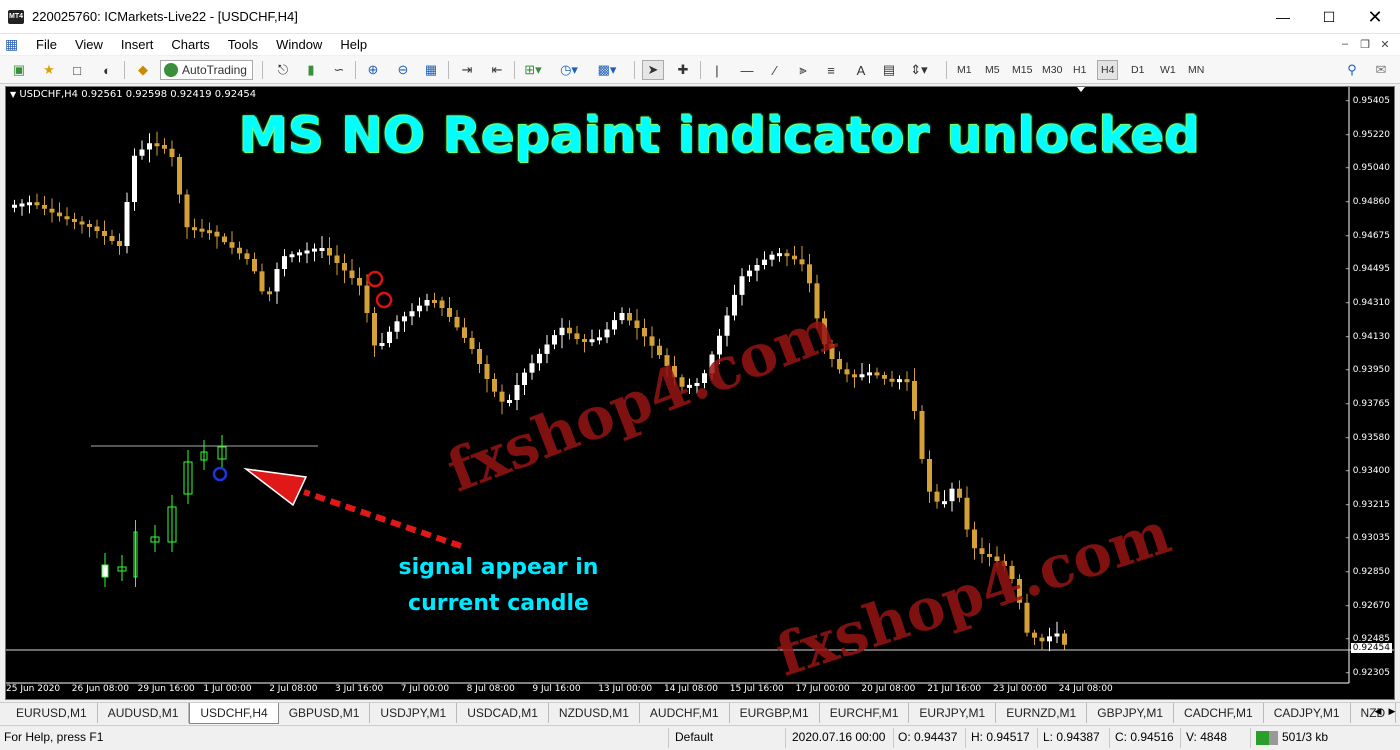 This screenshot has height=750, width=1400. I want to click on text-icon: A, so click(861, 70).